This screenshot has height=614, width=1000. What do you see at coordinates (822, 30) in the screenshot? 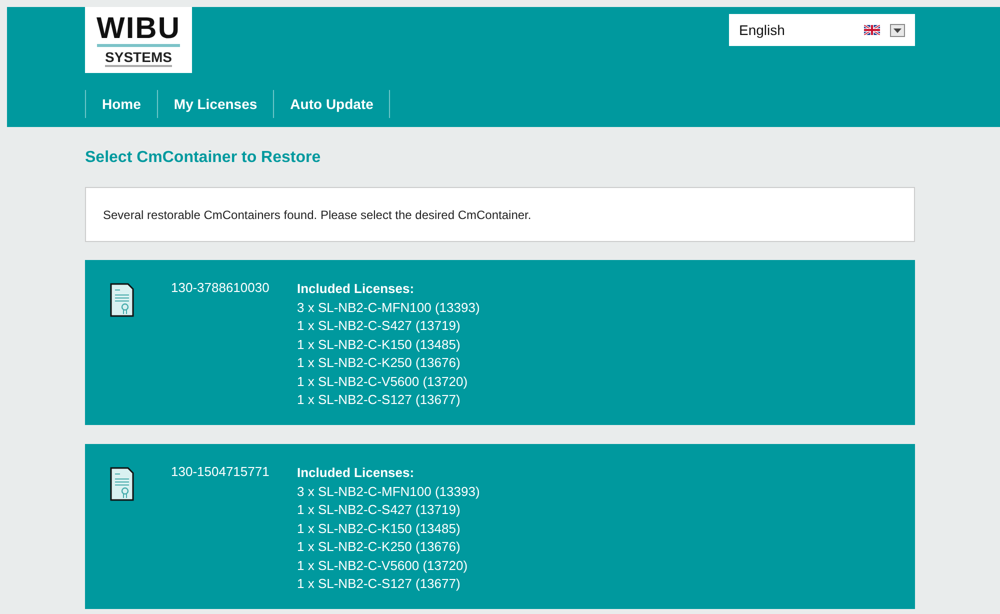
I see `language-dropdown: English` at bounding box center [822, 30].